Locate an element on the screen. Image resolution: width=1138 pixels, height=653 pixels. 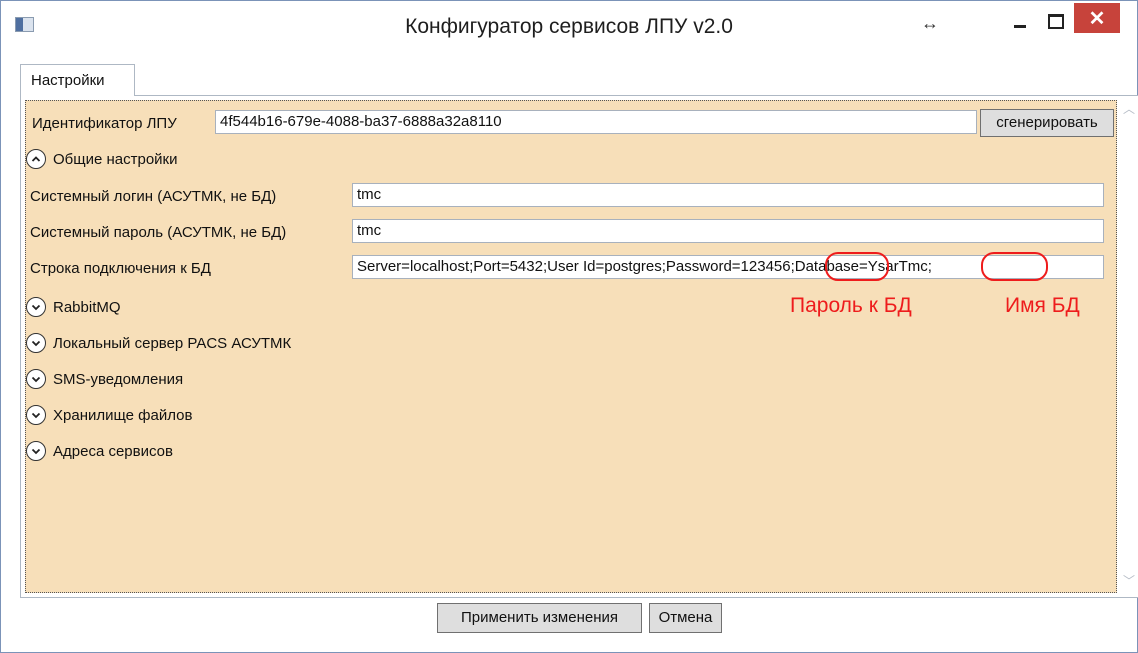
expander-file-storage: Хранилище файлов is located at coordinates (109, 415).